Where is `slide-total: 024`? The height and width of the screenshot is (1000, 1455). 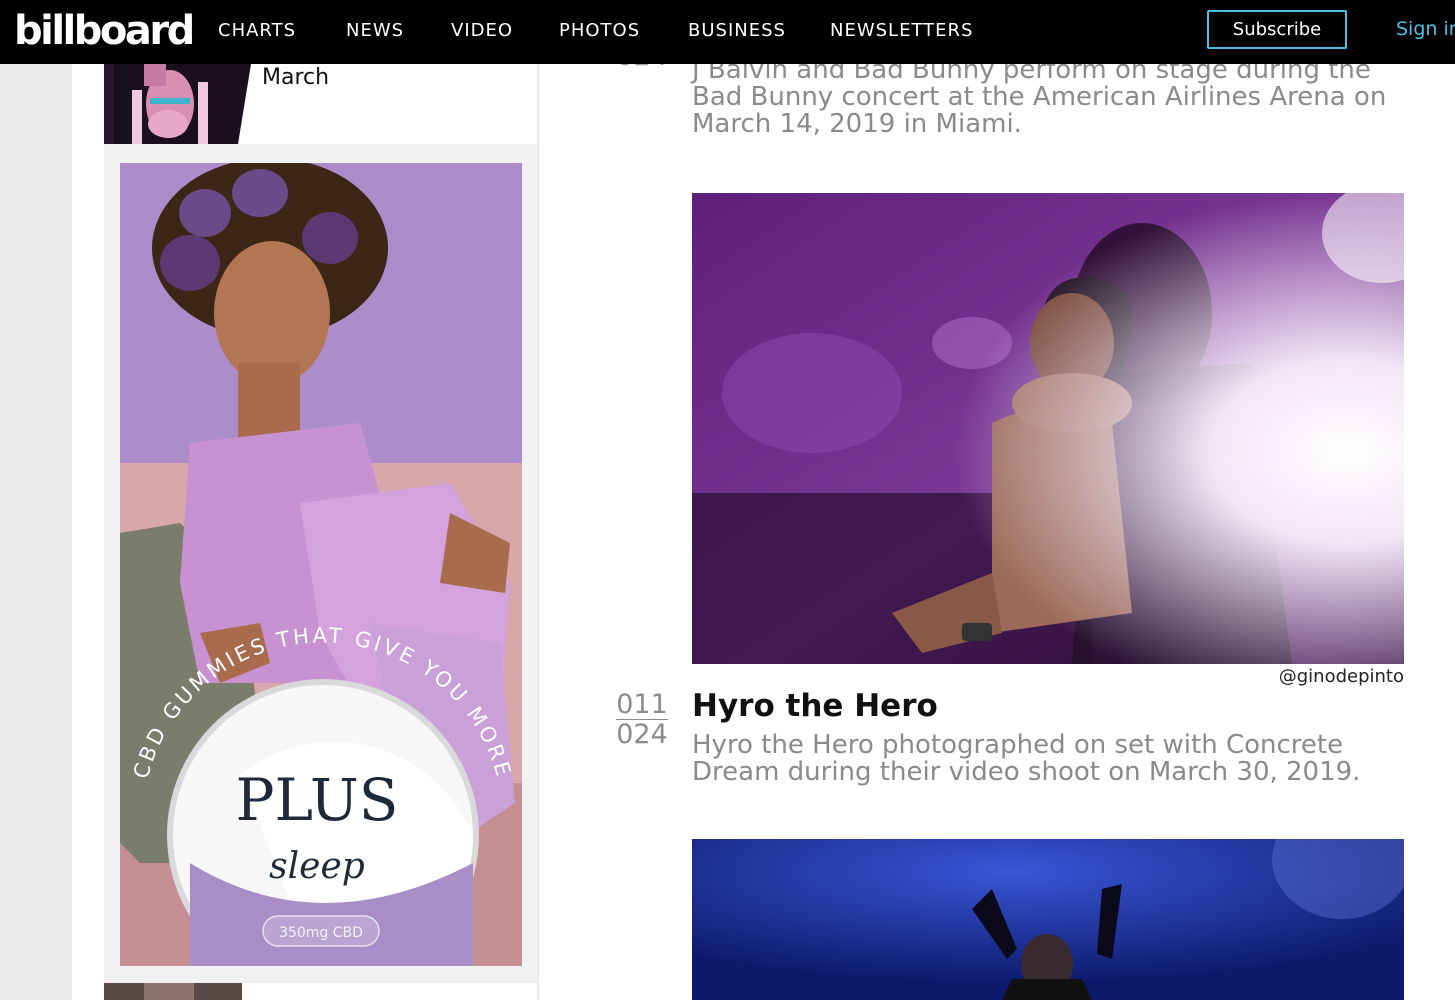
slide-total: 024 is located at coordinates (642, 734).